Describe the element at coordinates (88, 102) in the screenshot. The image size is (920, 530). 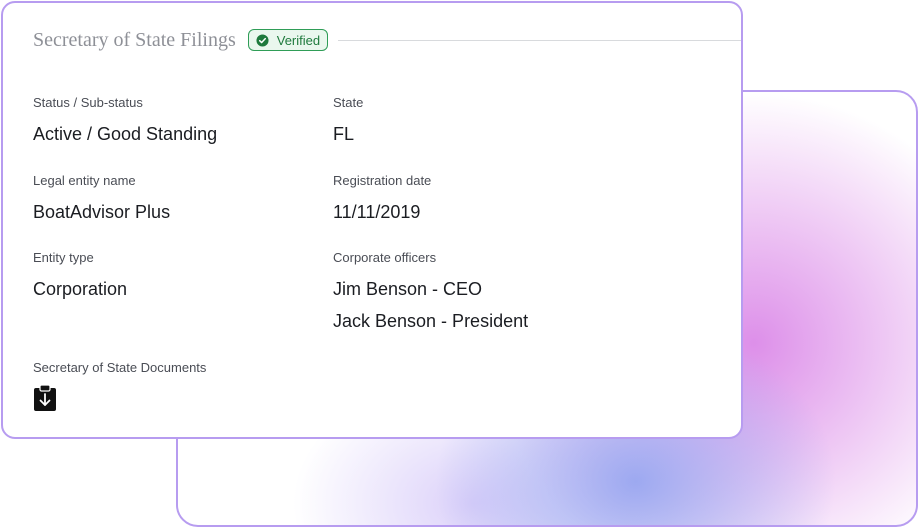
I see `status-label: Status / Sub-status` at that location.